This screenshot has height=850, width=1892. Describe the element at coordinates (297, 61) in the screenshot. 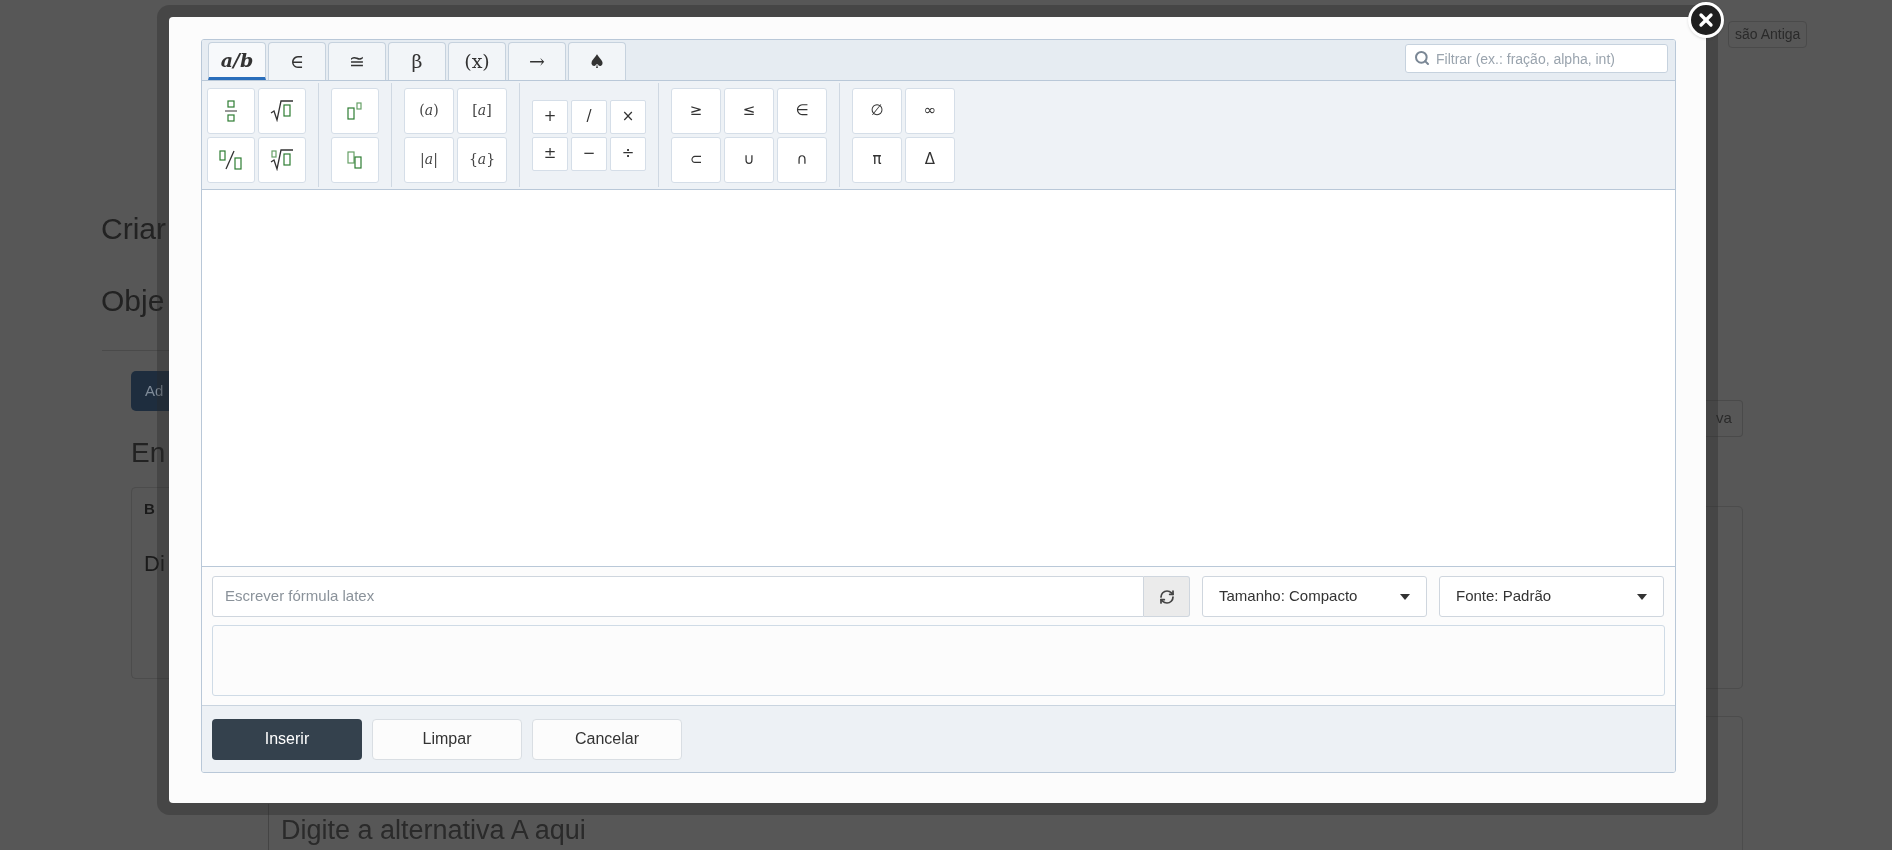

I see `symbol-tab: ∈` at that location.